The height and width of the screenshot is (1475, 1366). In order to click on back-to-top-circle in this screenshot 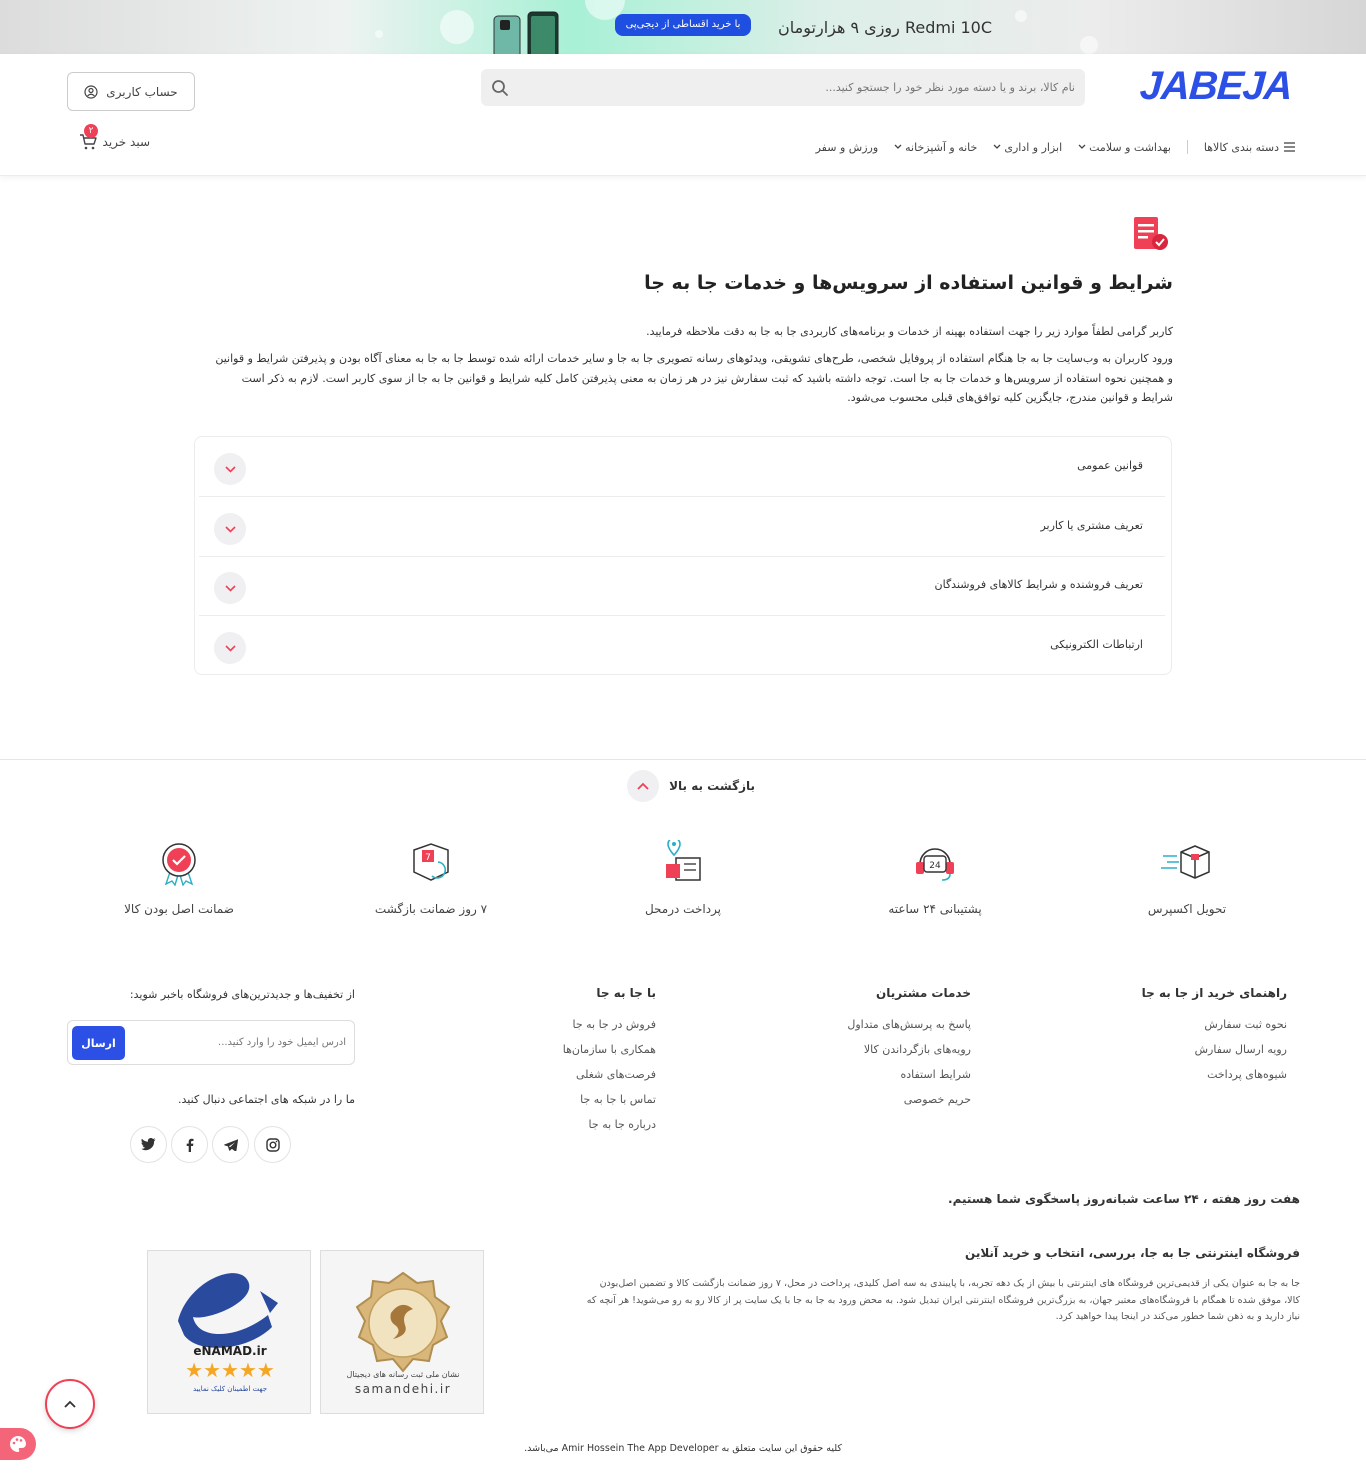, I will do `click(643, 786)`.